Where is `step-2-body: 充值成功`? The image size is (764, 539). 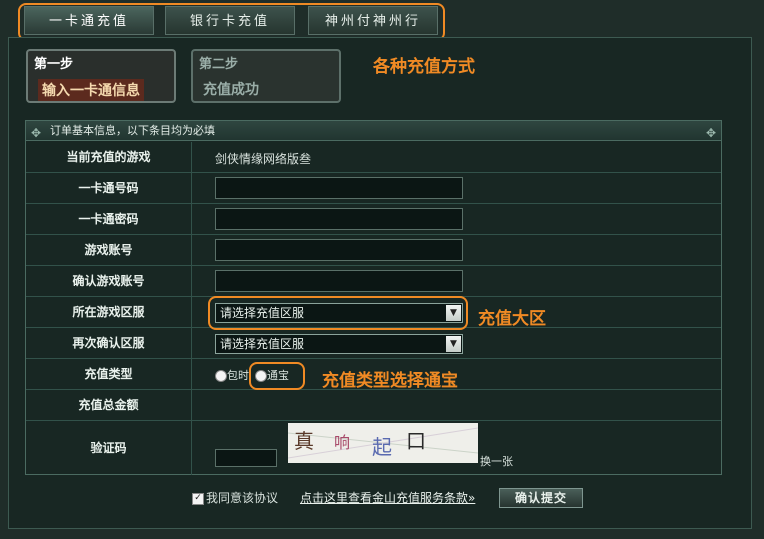 step-2-body: 充值成功 is located at coordinates (231, 90).